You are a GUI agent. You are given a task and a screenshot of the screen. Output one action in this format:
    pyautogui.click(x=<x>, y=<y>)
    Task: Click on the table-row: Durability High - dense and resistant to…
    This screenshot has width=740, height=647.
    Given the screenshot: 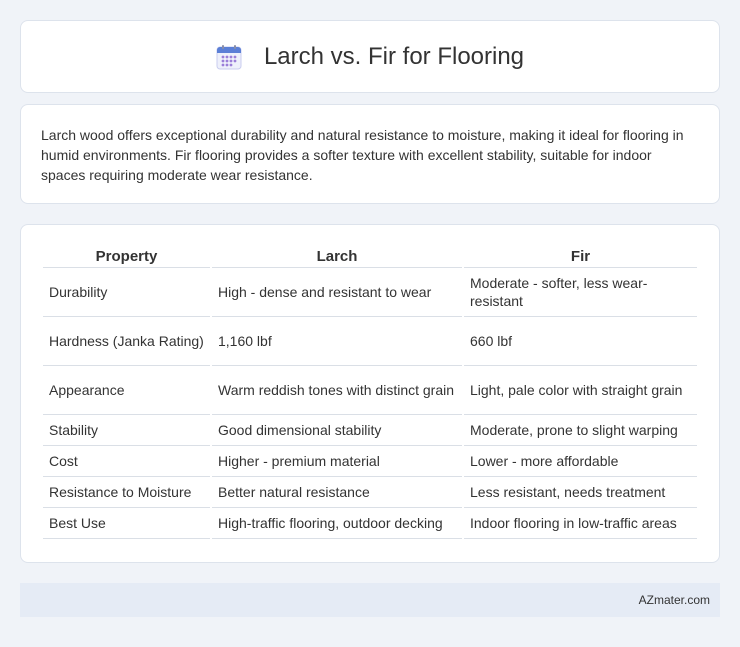 What is the action you would take?
    pyautogui.click(x=370, y=292)
    